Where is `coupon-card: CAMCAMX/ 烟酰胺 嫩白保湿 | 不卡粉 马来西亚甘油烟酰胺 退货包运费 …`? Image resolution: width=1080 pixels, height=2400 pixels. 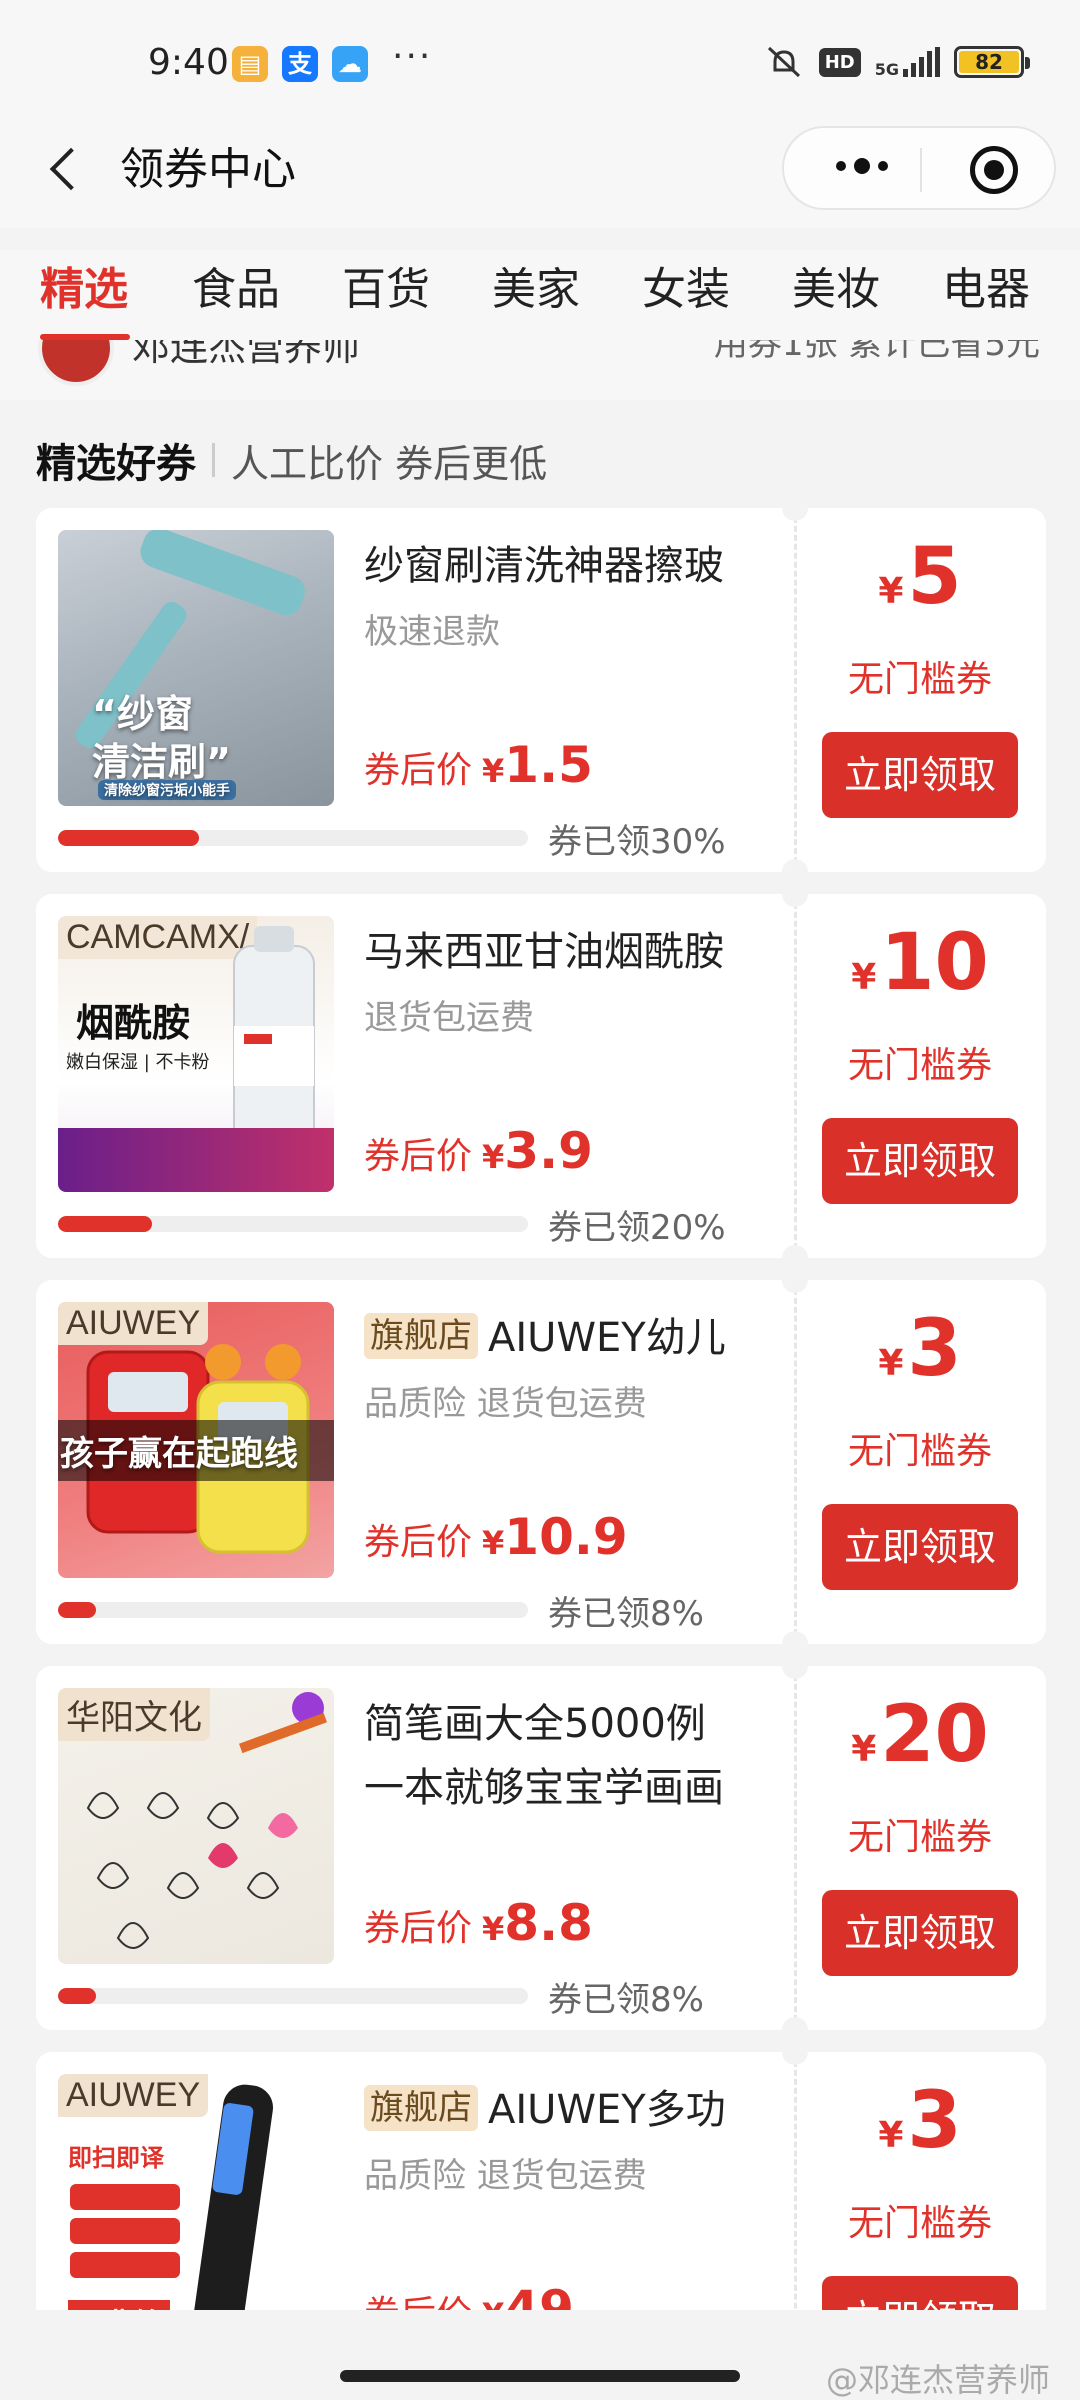
coupon-card: CAMCAMX/ 烟酰胺 嫩白保湿 | 不卡粉 马来西亚甘油烟酰胺 退货包运费 … is located at coordinates (541, 1076).